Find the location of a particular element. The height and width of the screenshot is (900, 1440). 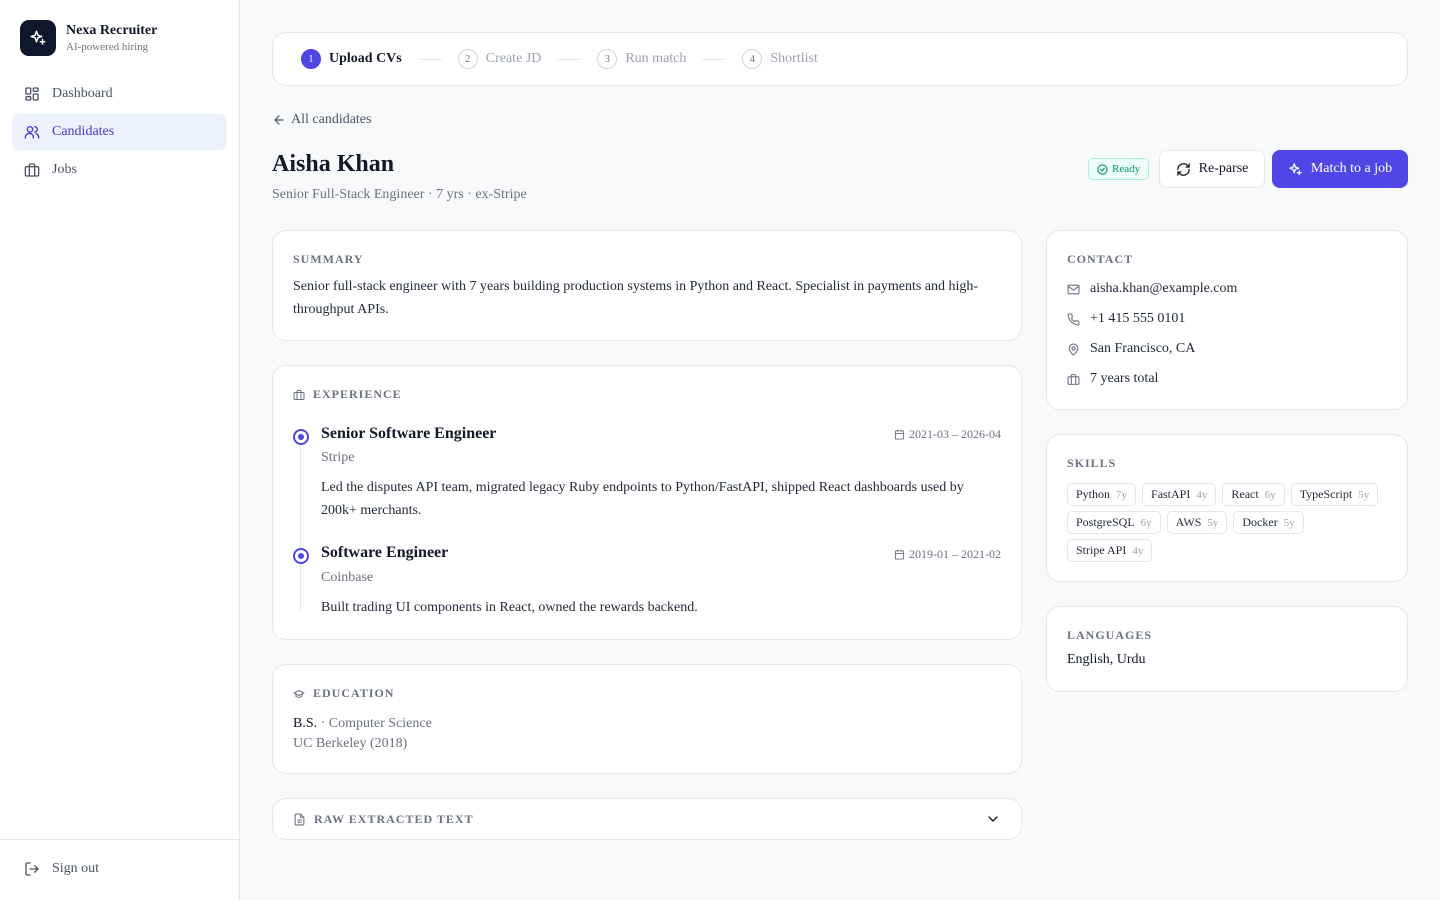

chevron-down-icon is located at coordinates (993, 819).